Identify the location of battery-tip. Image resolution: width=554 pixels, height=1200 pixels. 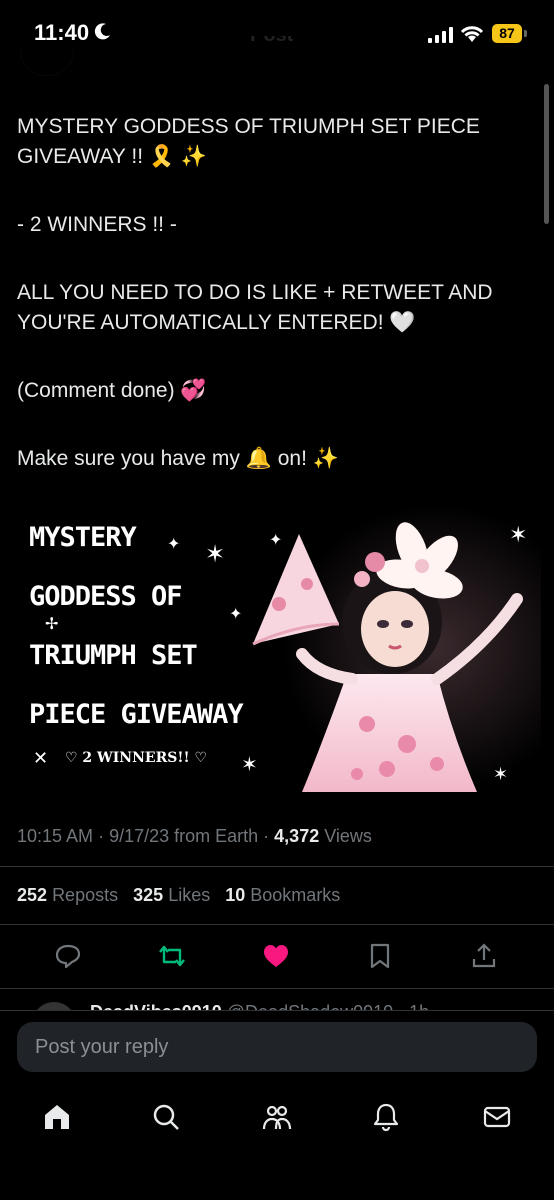
(525, 33).